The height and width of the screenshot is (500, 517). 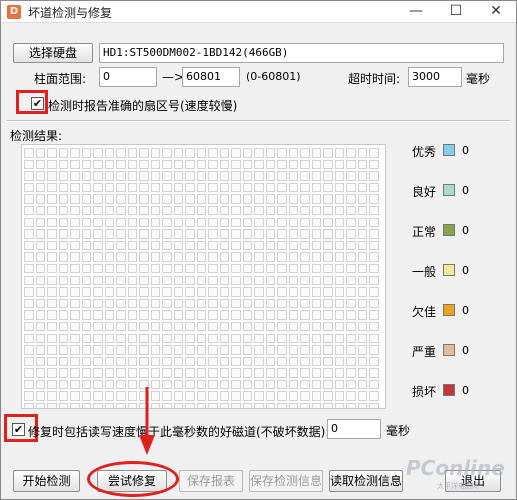 What do you see at coordinates (435, 77) in the screenshot?
I see `timeout-input: 3000` at bounding box center [435, 77].